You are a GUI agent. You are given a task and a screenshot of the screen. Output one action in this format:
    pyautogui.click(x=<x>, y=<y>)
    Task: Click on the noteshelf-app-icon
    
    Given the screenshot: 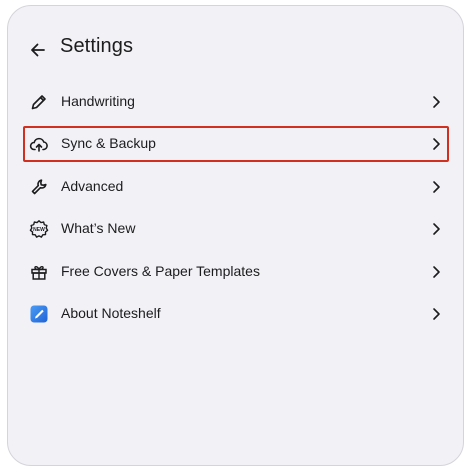 What is the action you would take?
    pyautogui.click(x=39, y=314)
    